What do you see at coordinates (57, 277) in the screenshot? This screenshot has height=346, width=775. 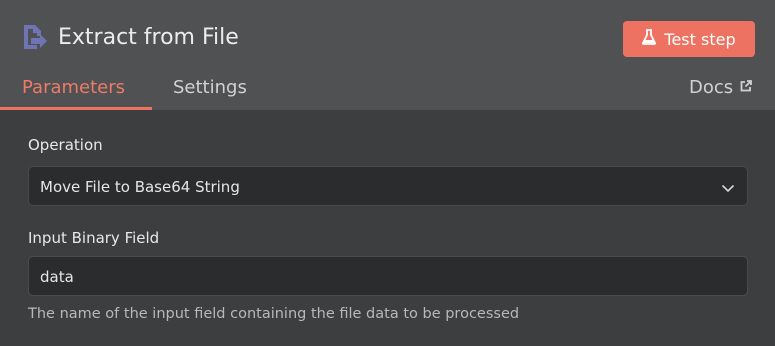 I see `input-binary-field-value: data` at bounding box center [57, 277].